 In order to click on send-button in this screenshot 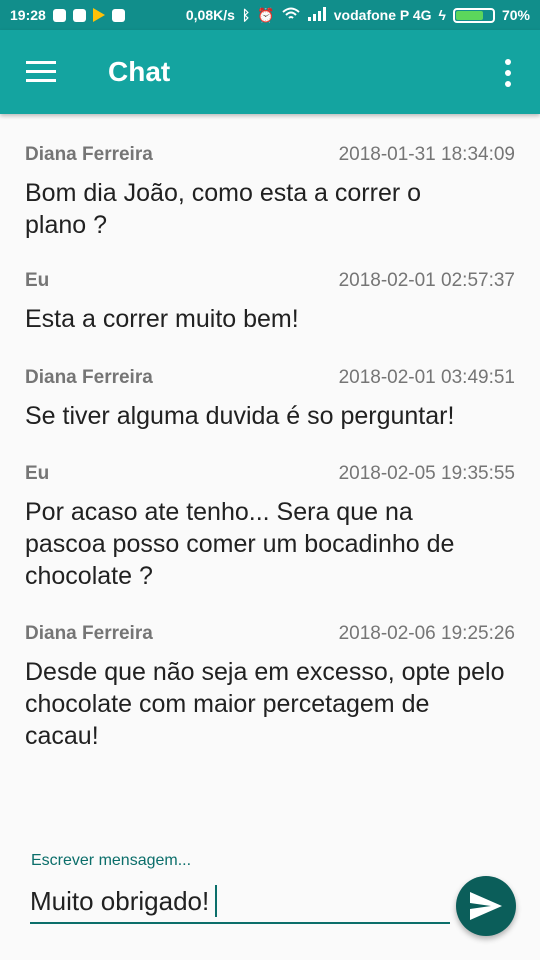, I will do `click(486, 906)`.